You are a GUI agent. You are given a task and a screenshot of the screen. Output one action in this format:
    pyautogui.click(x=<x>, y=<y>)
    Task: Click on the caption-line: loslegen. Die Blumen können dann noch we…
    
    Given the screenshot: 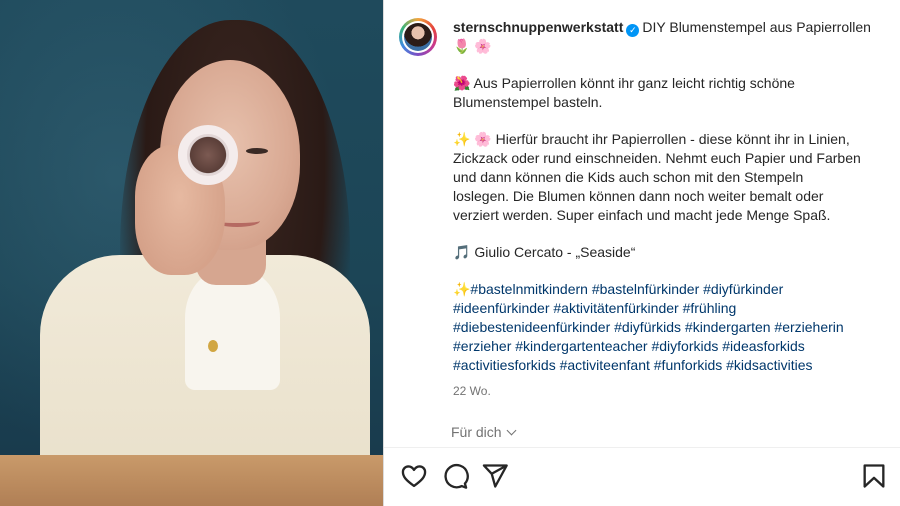 What is the action you would take?
    pyautogui.click(x=638, y=196)
    